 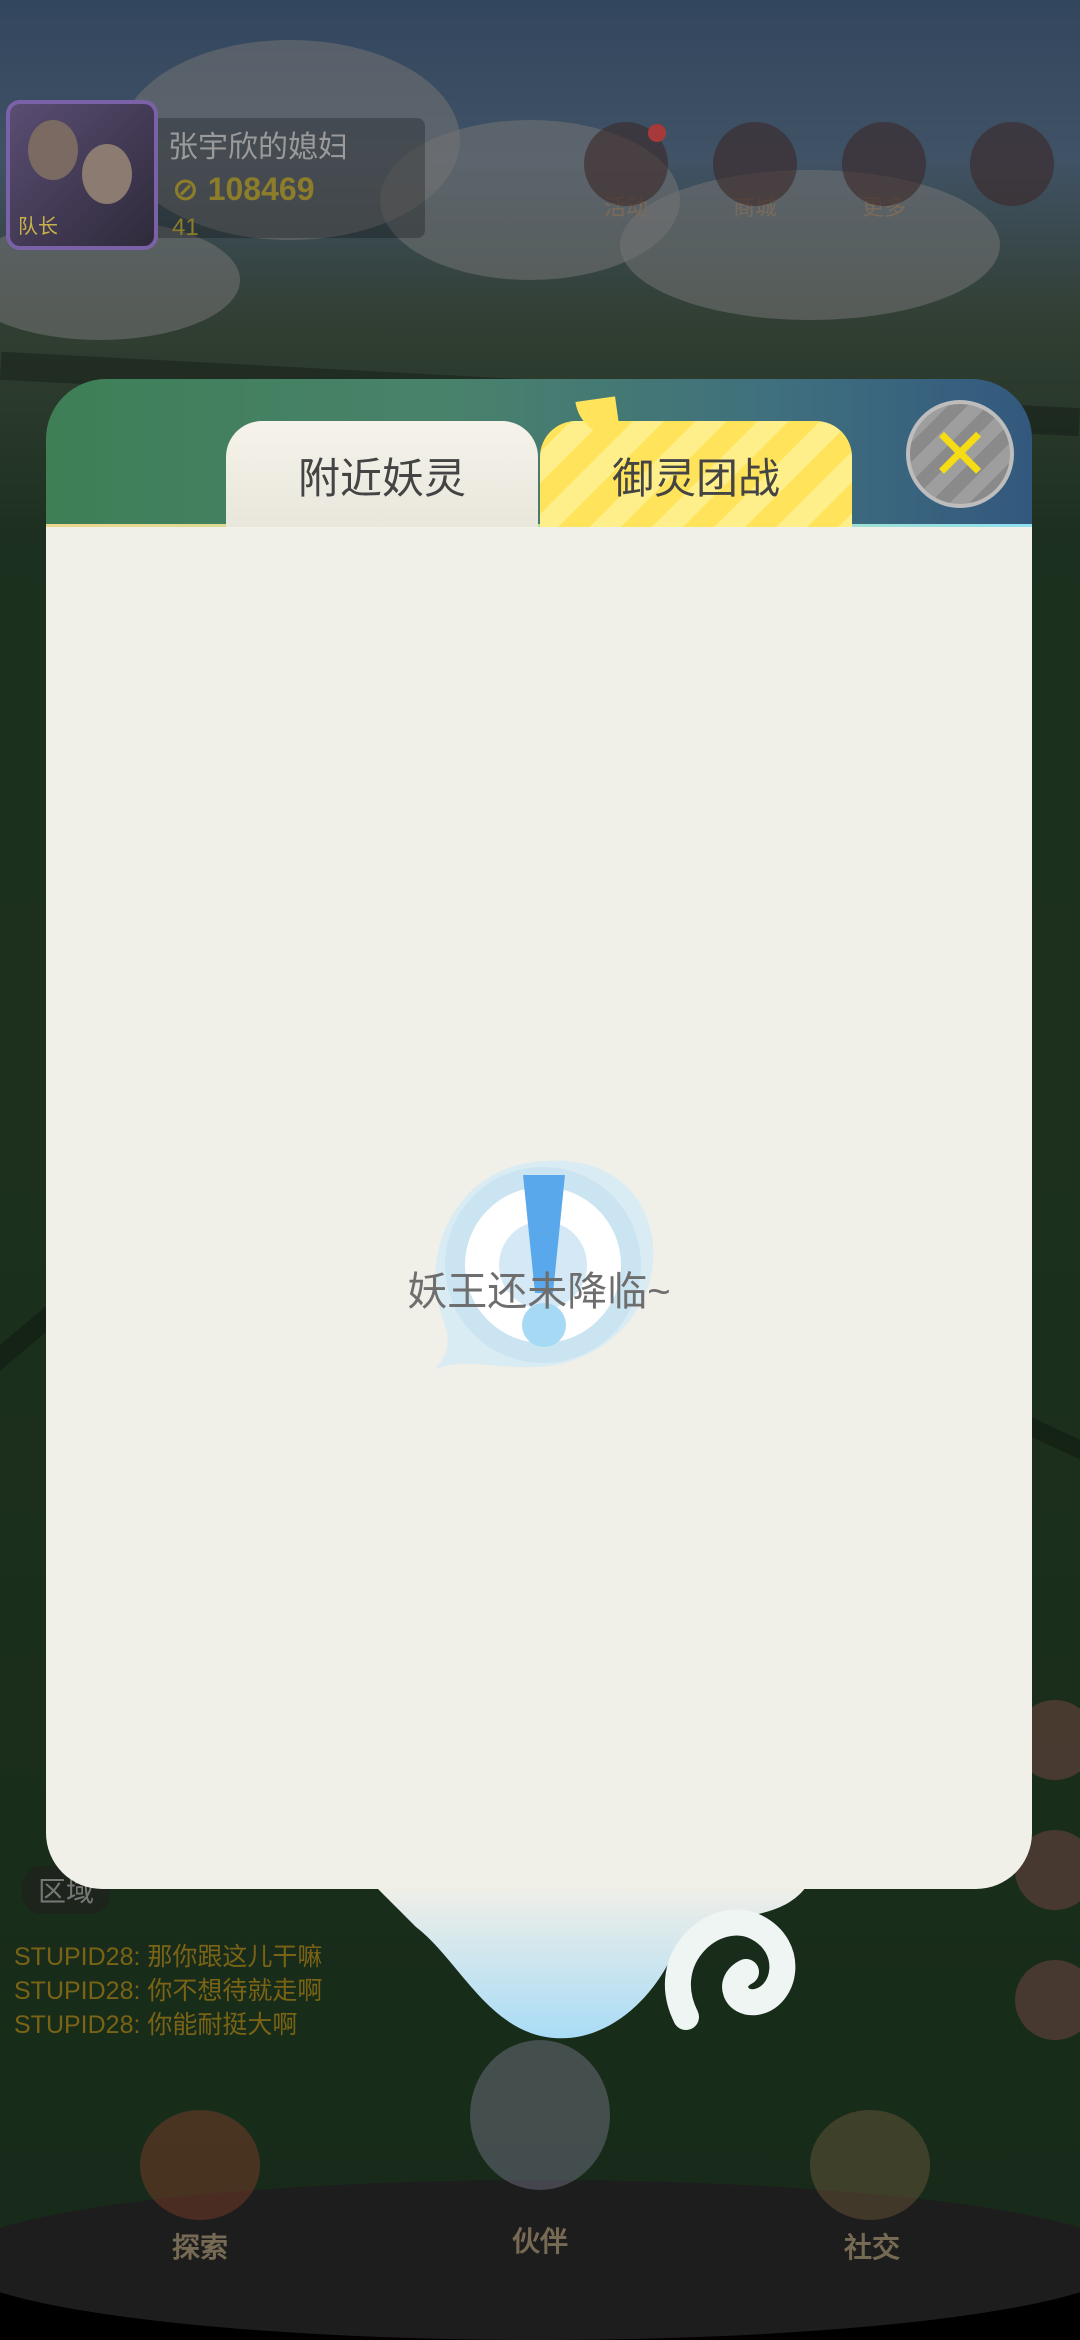 I want to click on chat-message: STUPID28: 你能耐挺大啊, so click(x=156, y=2025).